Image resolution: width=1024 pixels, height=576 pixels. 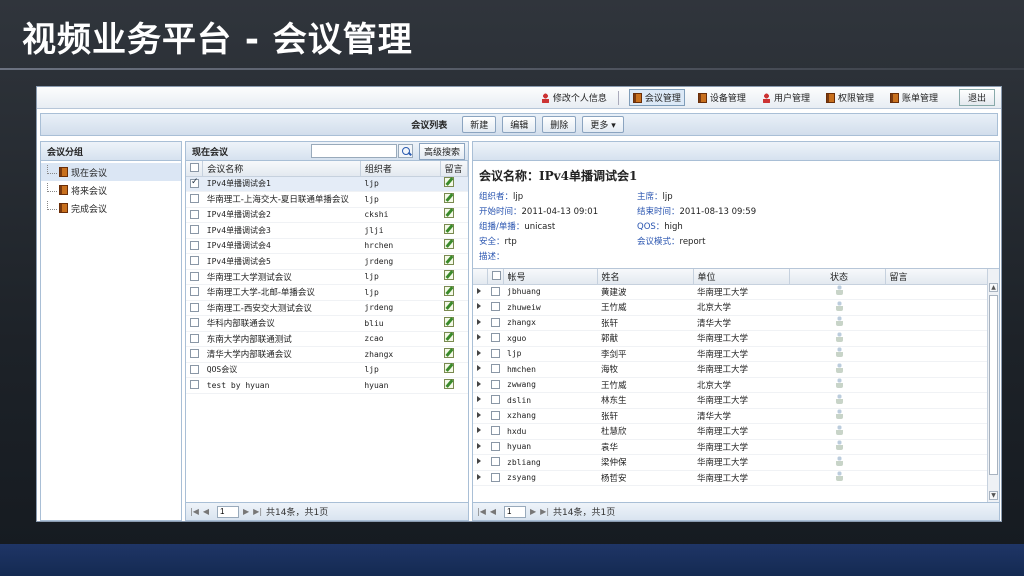 I want to click on col-account: 帐号, so click(x=550, y=277).